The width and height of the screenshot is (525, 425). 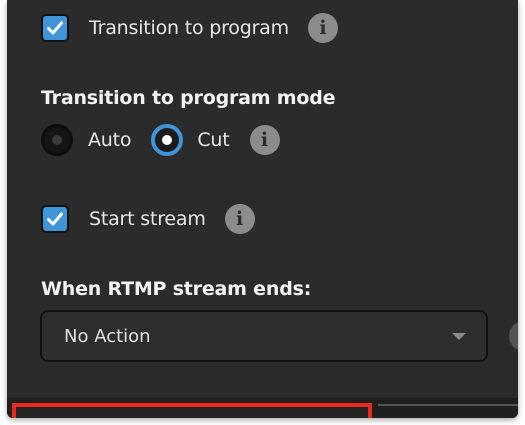 What do you see at coordinates (448, 405) in the screenshot?
I see `divider` at bounding box center [448, 405].